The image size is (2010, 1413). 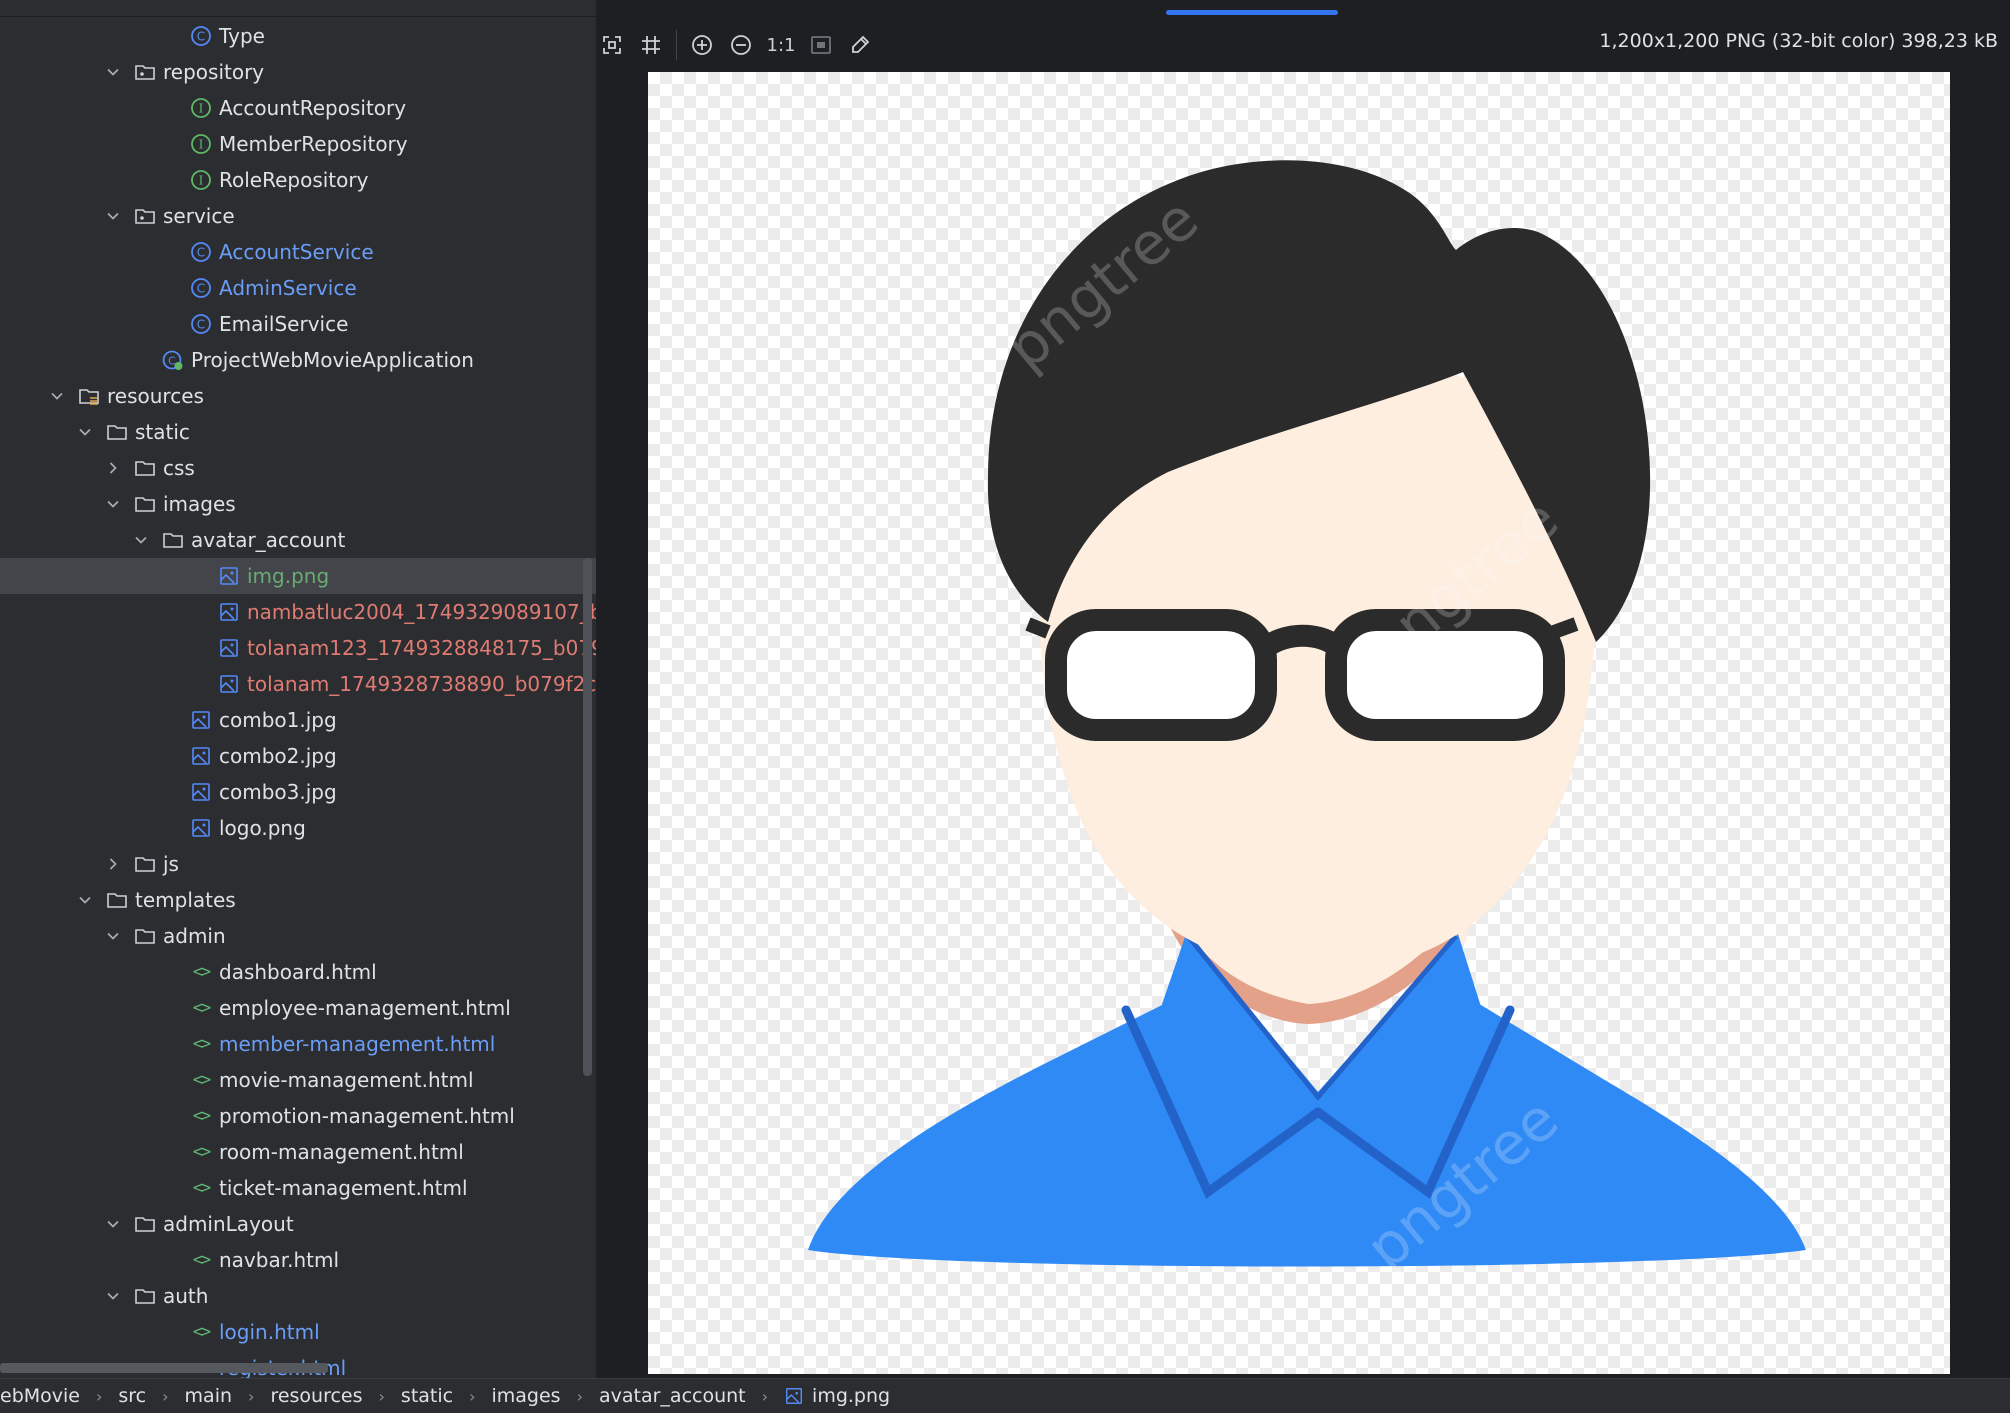 What do you see at coordinates (298, 720) in the screenshot?
I see `tree-item: combo1.jpg` at bounding box center [298, 720].